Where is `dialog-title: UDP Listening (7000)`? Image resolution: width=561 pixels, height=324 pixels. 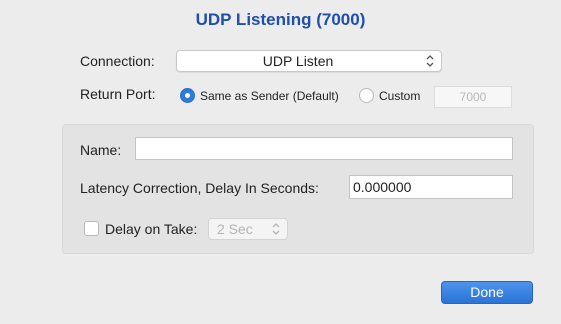
dialog-title: UDP Listening (7000) is located at coordinates (280, 19).